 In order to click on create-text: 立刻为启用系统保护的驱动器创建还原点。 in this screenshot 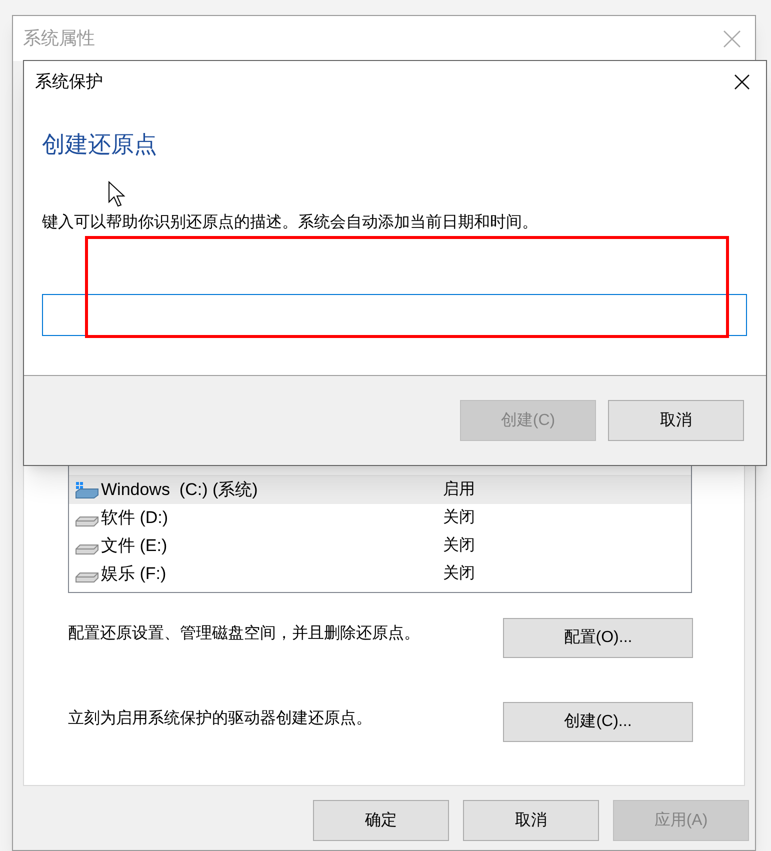, I will do `click(220, 718)`.